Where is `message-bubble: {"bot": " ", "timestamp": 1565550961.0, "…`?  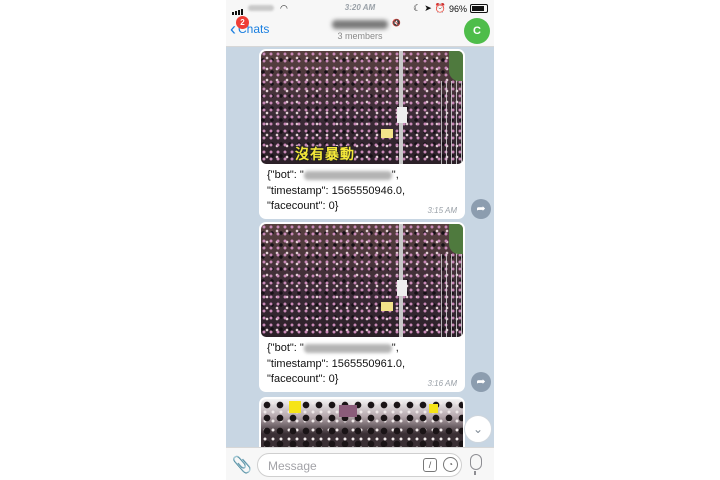 message-bubble: {"bot": " ", "timestamp": 1565550961.0, "… is located at coordinates (362, 307).